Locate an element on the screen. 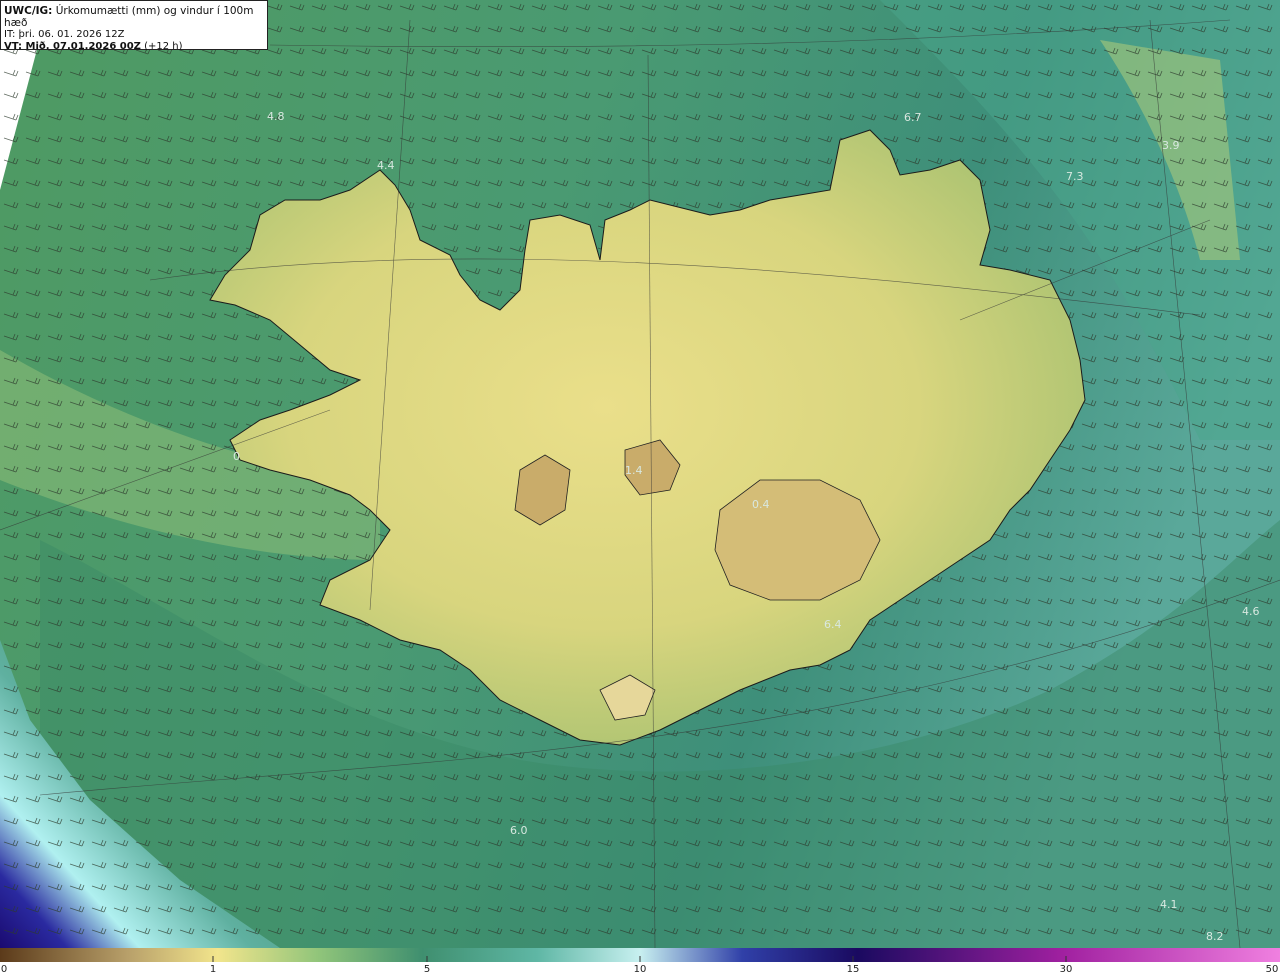  colorbar-tick: 10 is located at coordinates (640, 969).